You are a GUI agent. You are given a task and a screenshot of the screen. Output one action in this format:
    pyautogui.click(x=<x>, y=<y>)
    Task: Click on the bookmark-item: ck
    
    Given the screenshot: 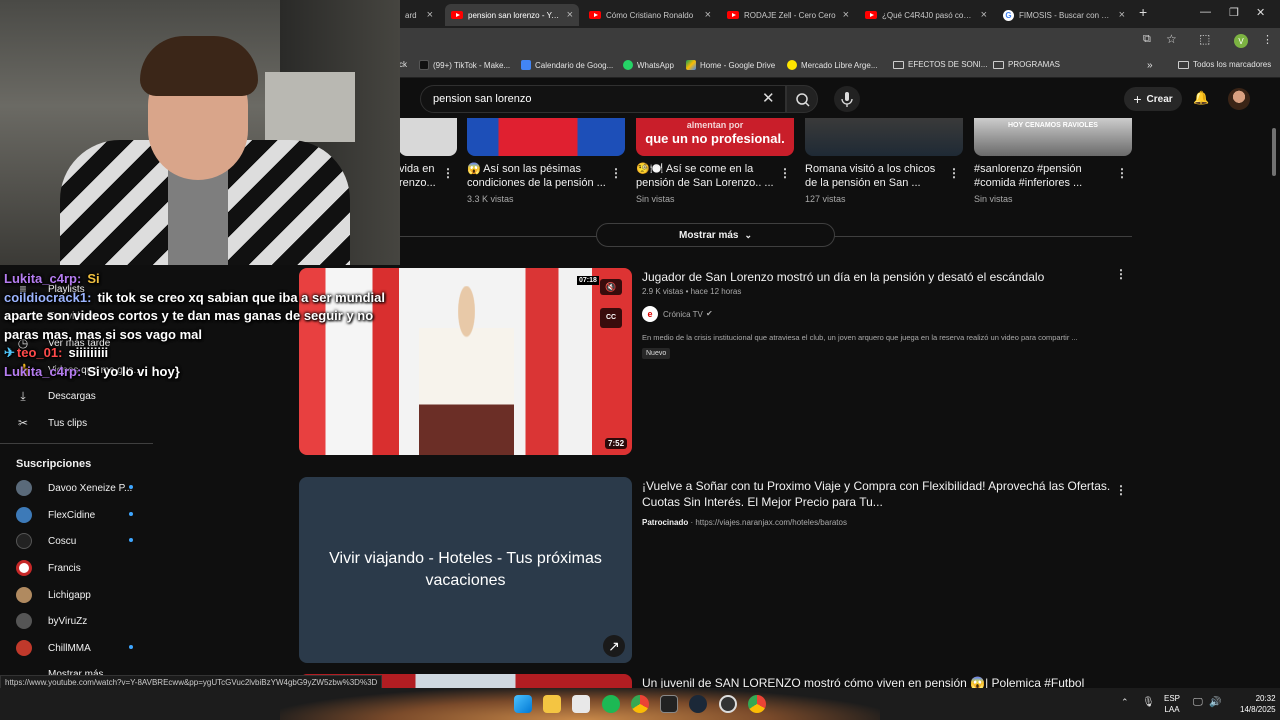 What is the action you would take?
    pyautogui.click(x=403, y=64)
    